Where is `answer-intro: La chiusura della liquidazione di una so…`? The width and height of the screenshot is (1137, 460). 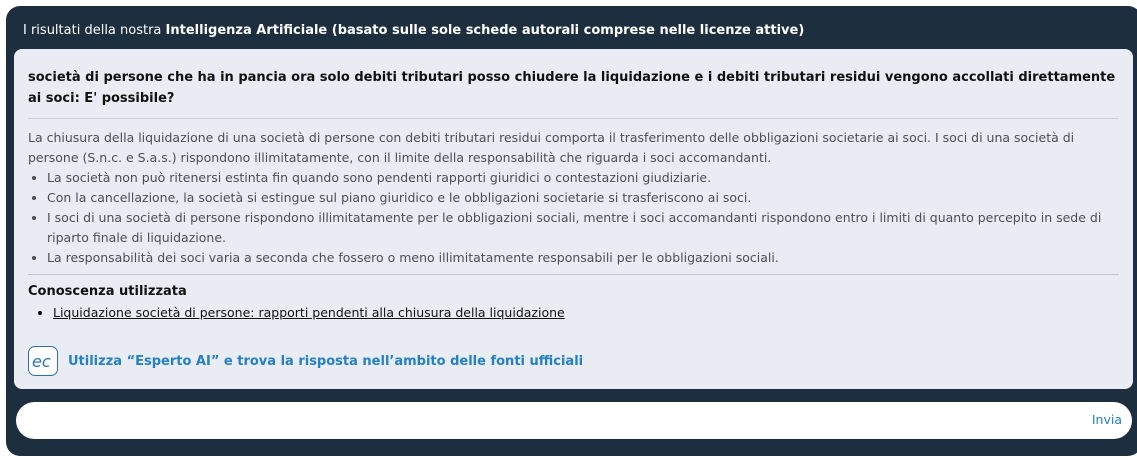
answer-intro: La chiusura della liquidazione di una so… is located at coordinates (551, 147).